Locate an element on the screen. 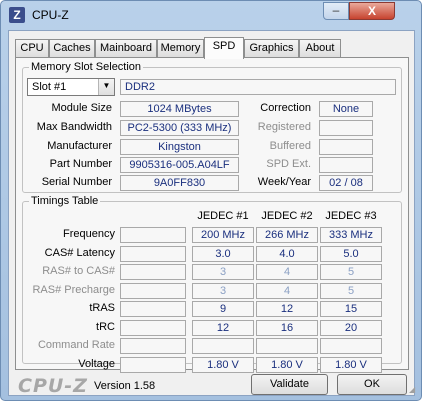  tab-about: About is located at coordinates (320, 48).